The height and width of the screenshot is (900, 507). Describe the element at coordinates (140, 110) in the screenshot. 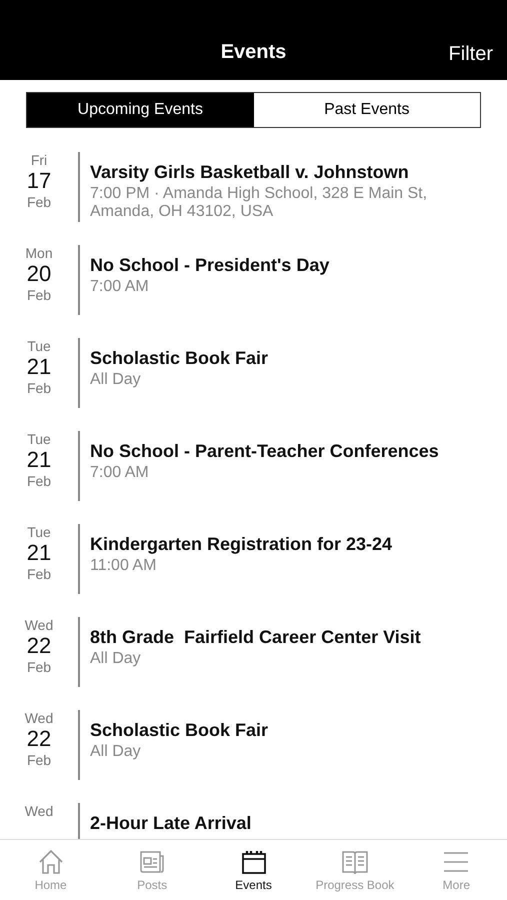

I see `segment-tab: Upcoming Events` at that location.